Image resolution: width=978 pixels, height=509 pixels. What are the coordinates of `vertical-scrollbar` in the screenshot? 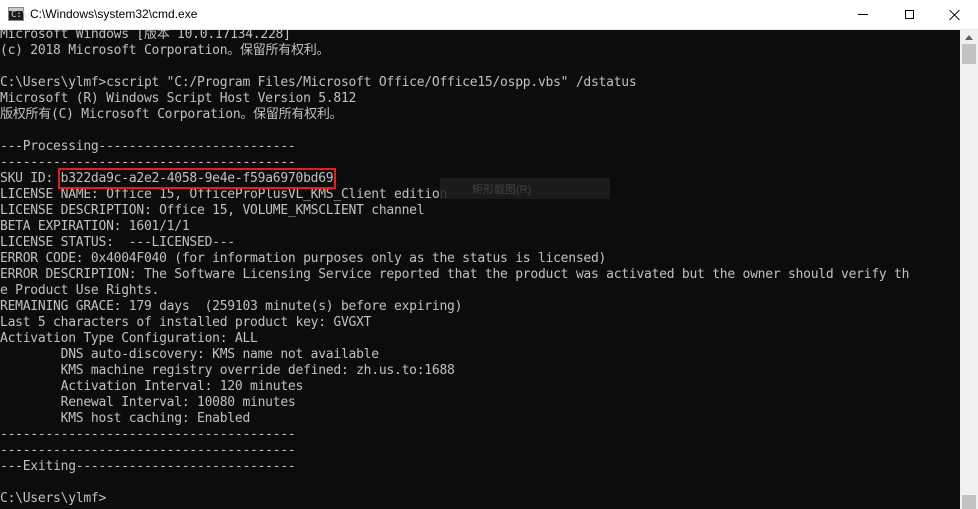 It's located at (969, 269).